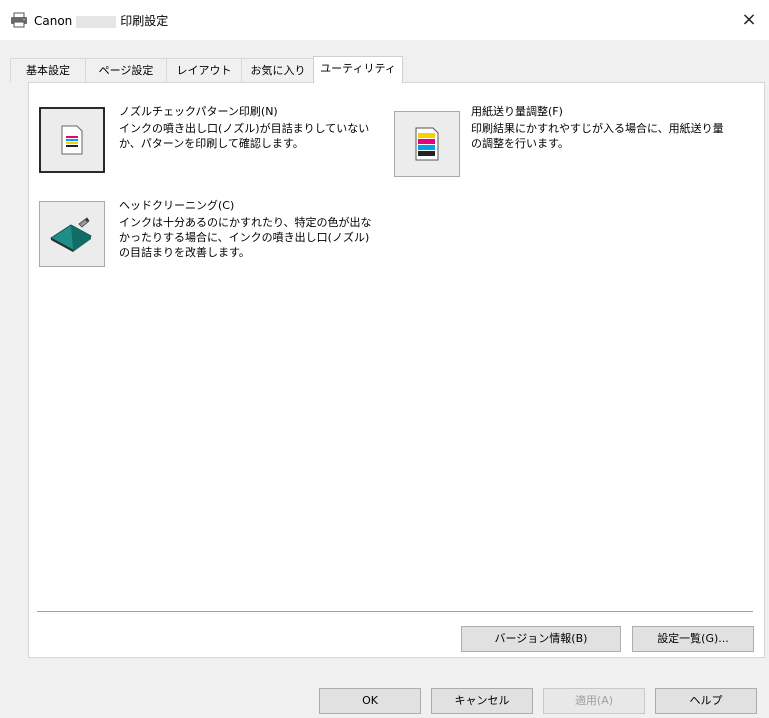  I want to click on ok-button: OK, so click(370, 701).